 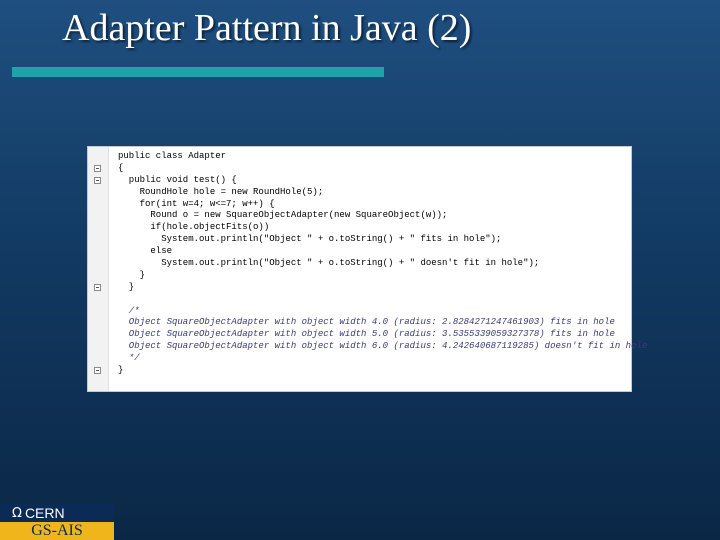 What do you see at coordinates (129, 358) in the screenshot?
I see `code-line-text: */` at bounding box center [129, 358].